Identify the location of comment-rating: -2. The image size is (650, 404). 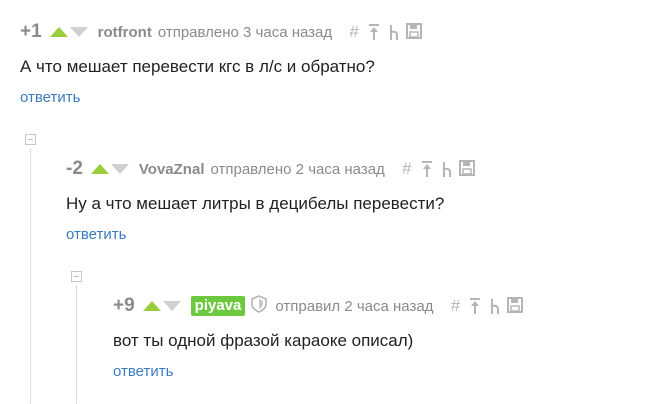
(74, 168).